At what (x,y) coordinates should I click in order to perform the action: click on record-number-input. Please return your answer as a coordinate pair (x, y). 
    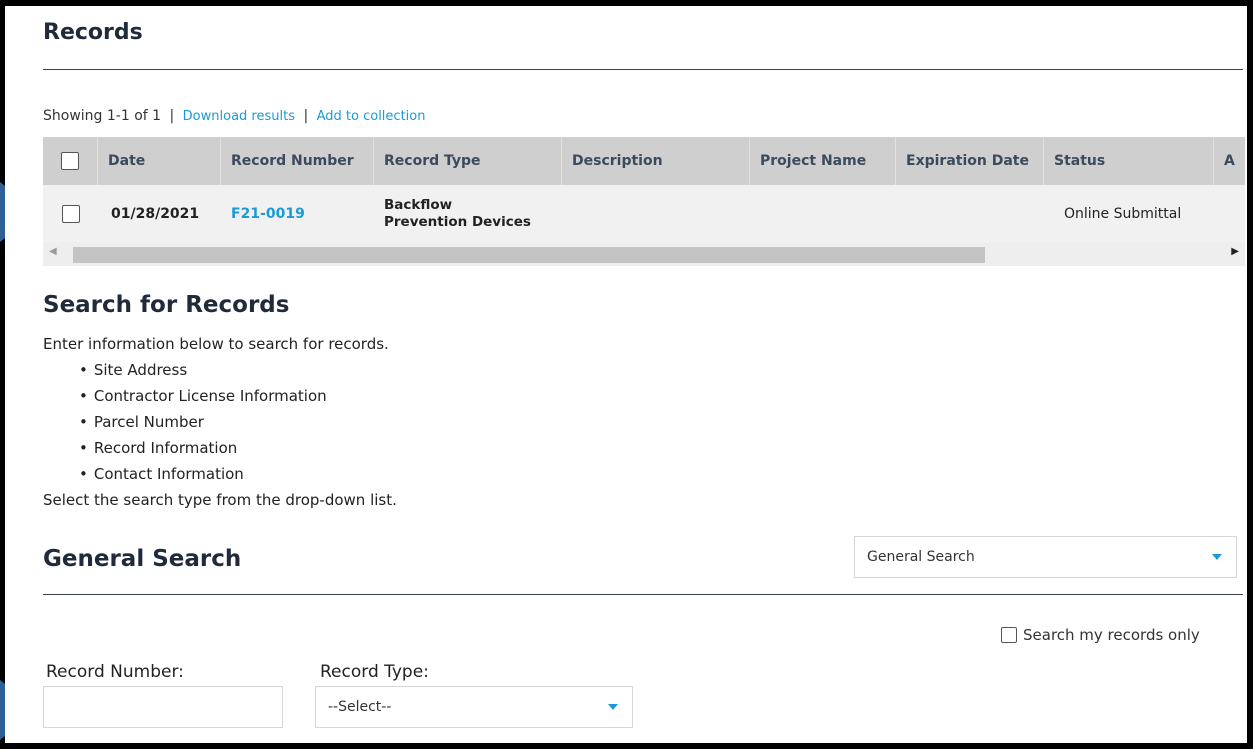
    Looking at the image, I should click on (163, 707).